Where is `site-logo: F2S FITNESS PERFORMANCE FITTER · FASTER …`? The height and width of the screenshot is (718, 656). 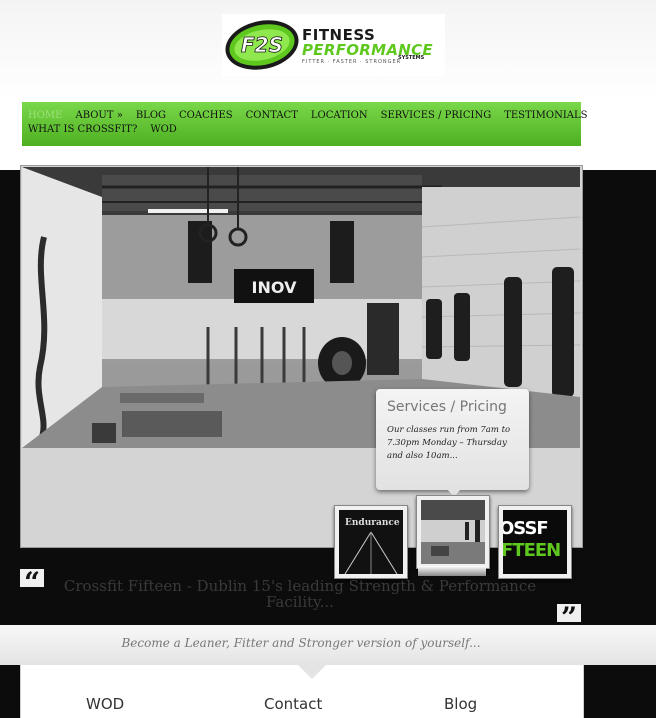 site-logo: F2S FITNESS PERFORMANCE FITTER · FASTER … is located at coordinates (333, 45).